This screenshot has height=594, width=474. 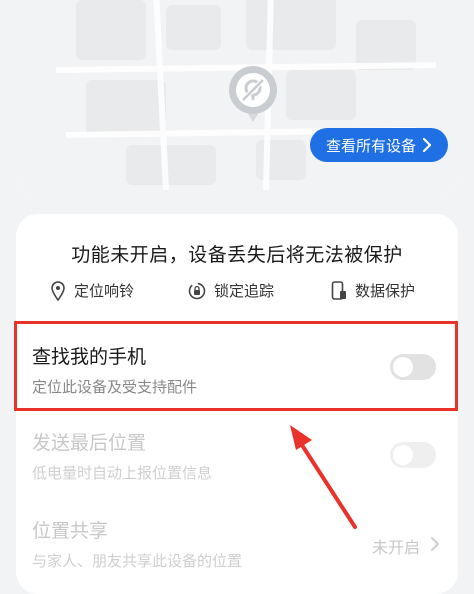 I want to click on feature-locate-ring: 定位响铃, so click(x=92, y=290).